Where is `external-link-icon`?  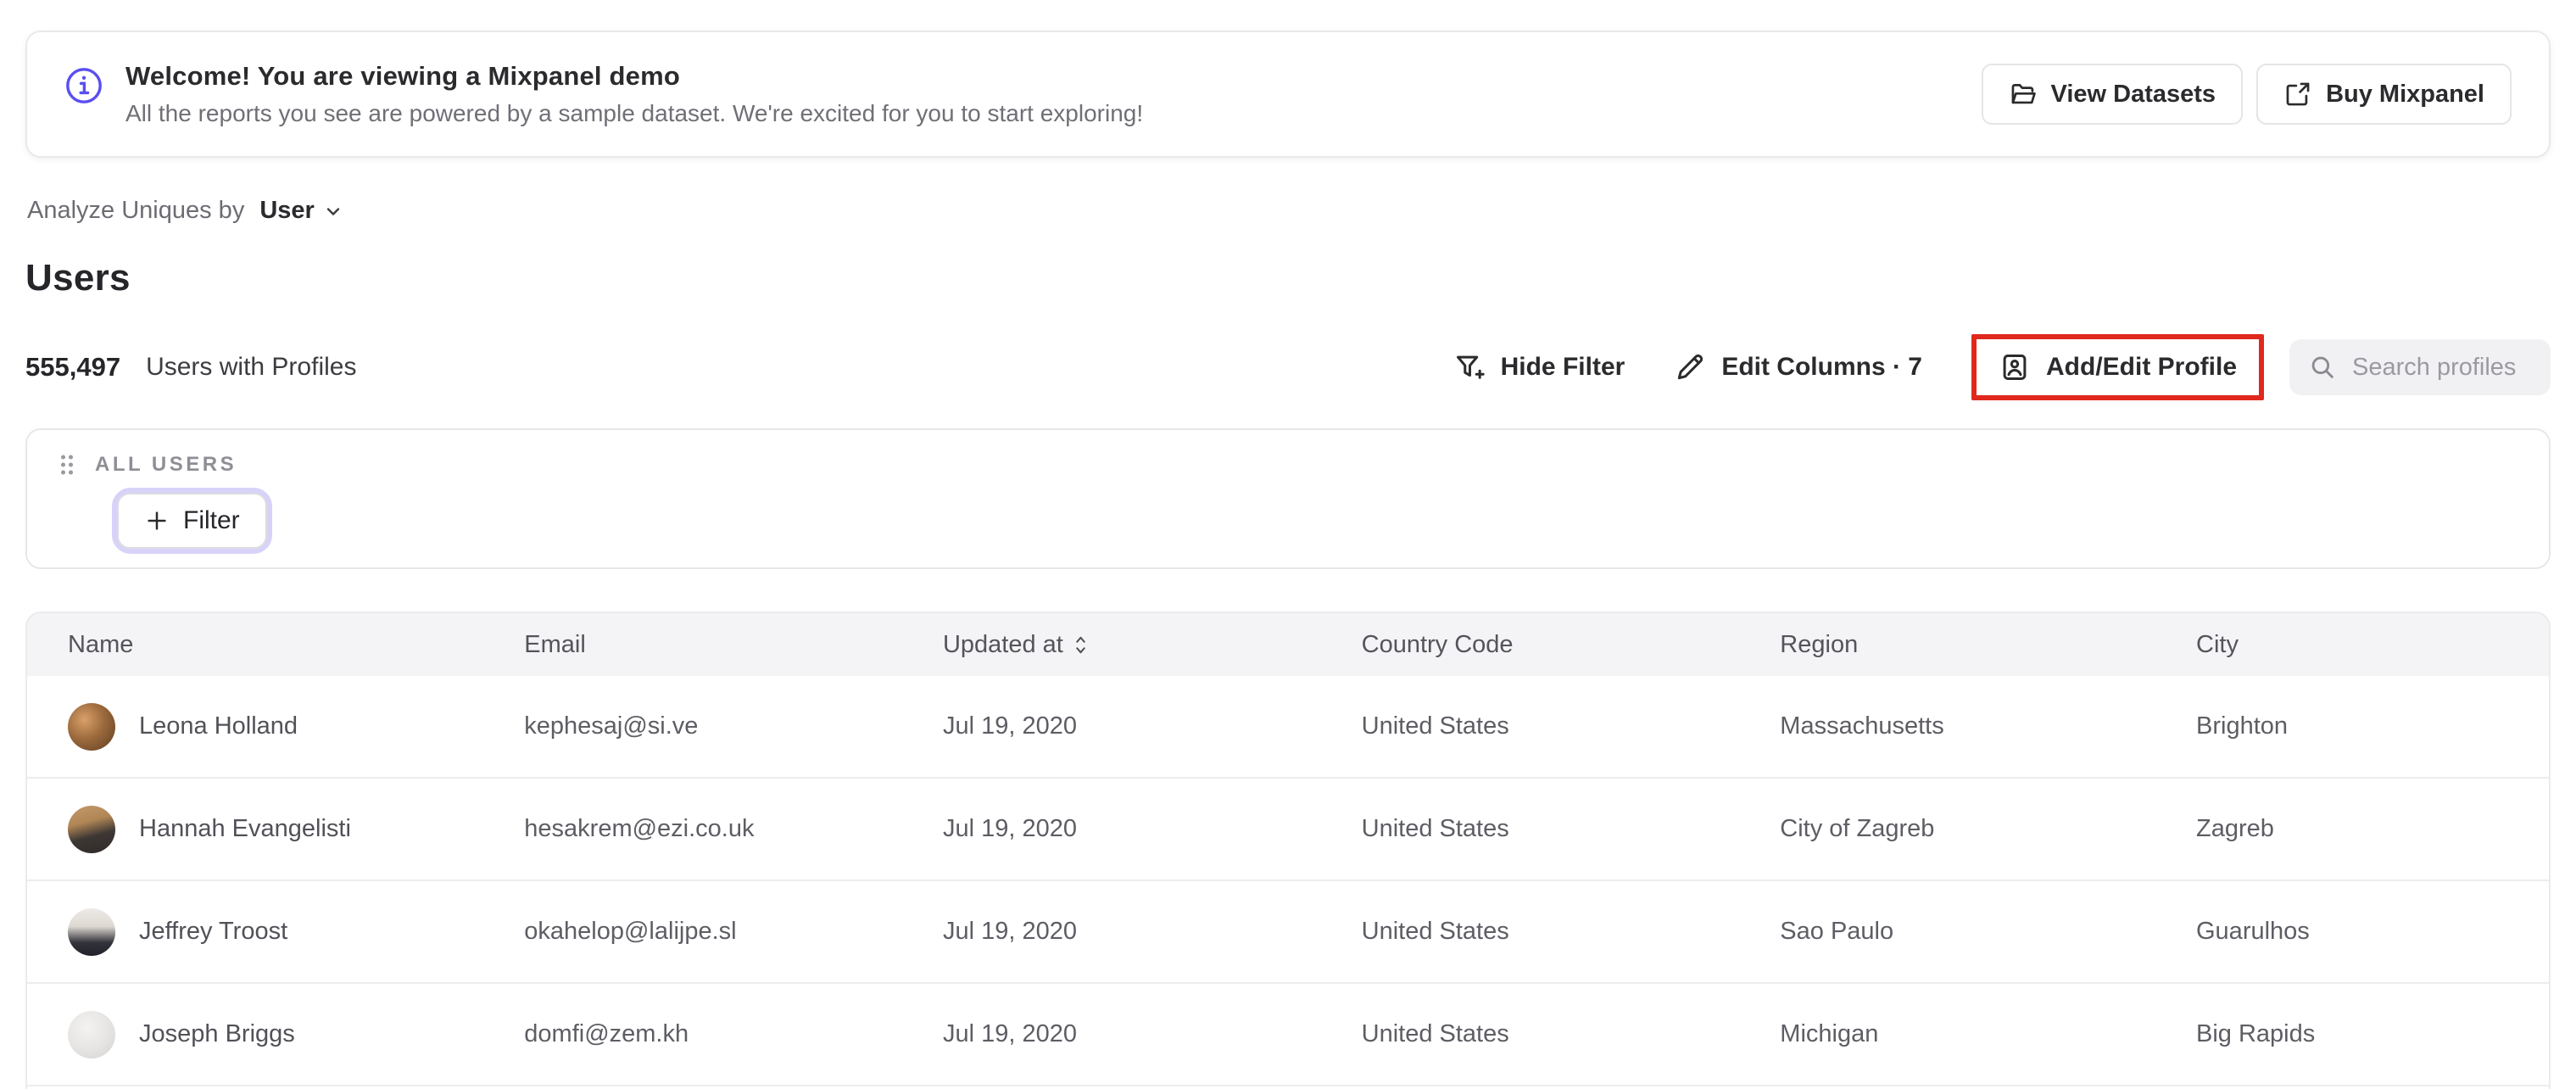
external-link-icon is located at coordinates (2297, 94).